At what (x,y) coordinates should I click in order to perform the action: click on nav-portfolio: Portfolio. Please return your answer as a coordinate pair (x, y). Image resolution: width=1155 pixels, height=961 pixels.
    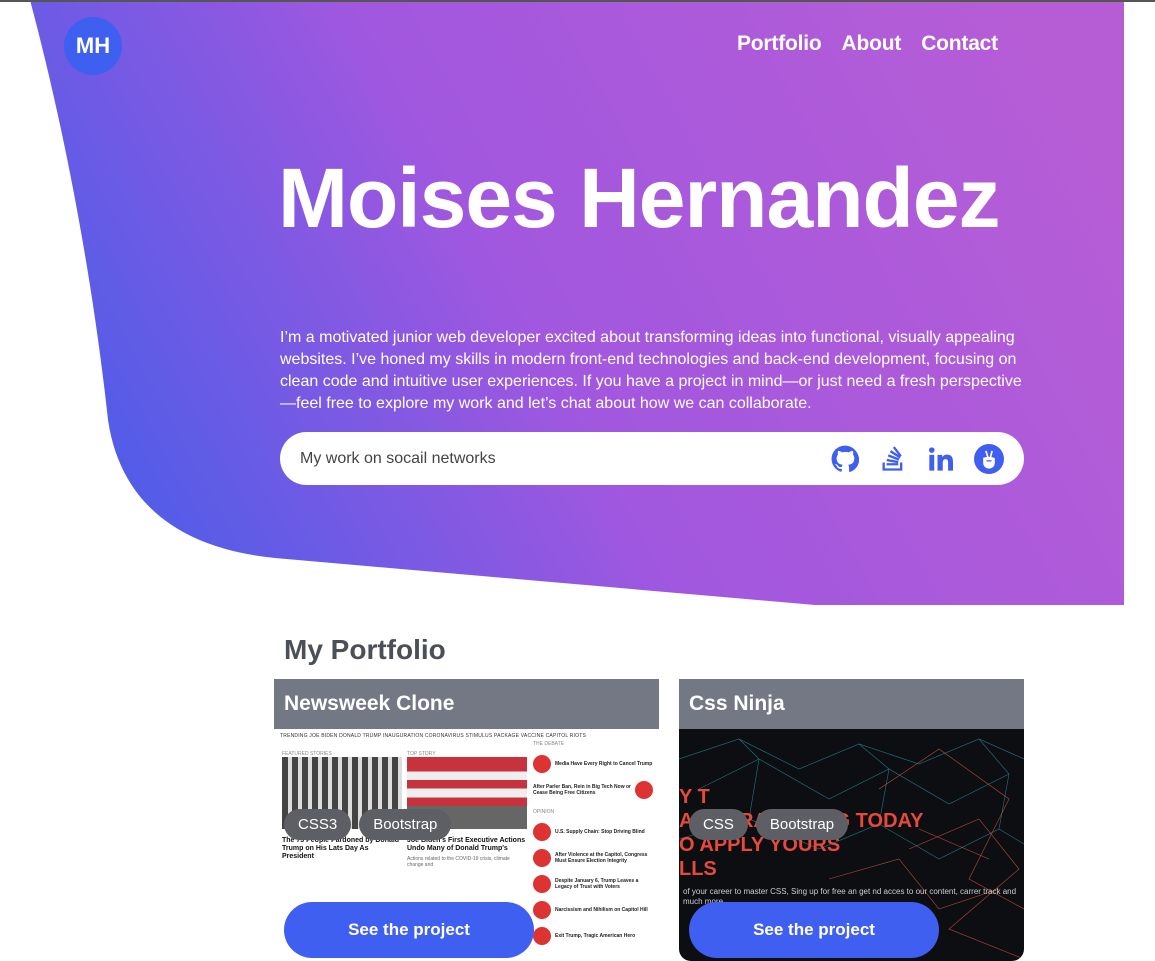
    Looking at the image, I should click on (779, 44).